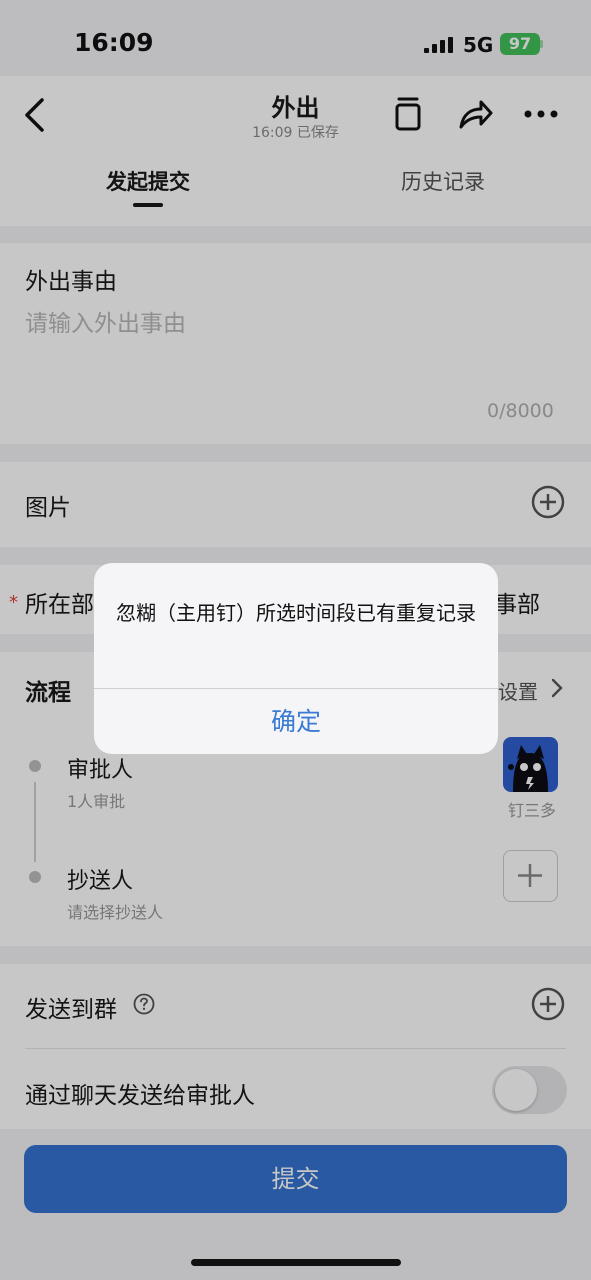 This screenshot has width=591, height=1280. What do you see at coordinates (296, 1262) in the screenshot?
I see `home-indicator` at bounding box center [296, 1262].